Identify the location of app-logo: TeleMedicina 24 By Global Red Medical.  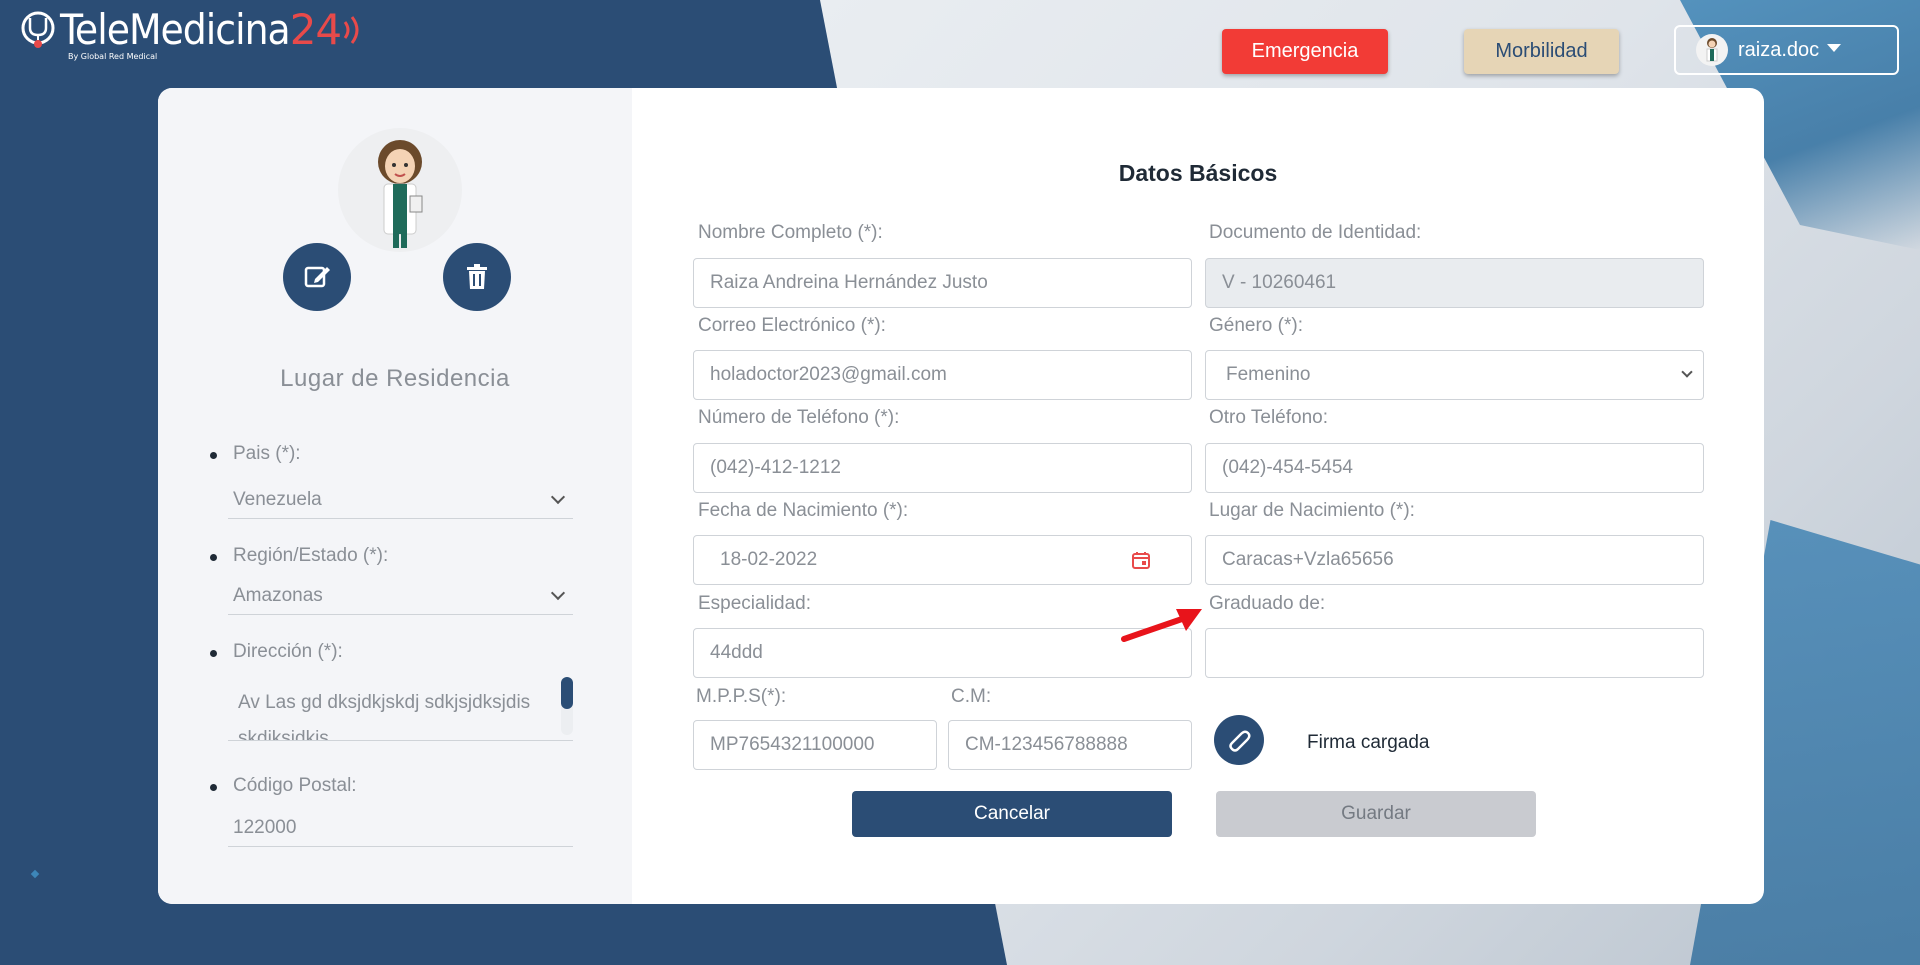
(190, 33).